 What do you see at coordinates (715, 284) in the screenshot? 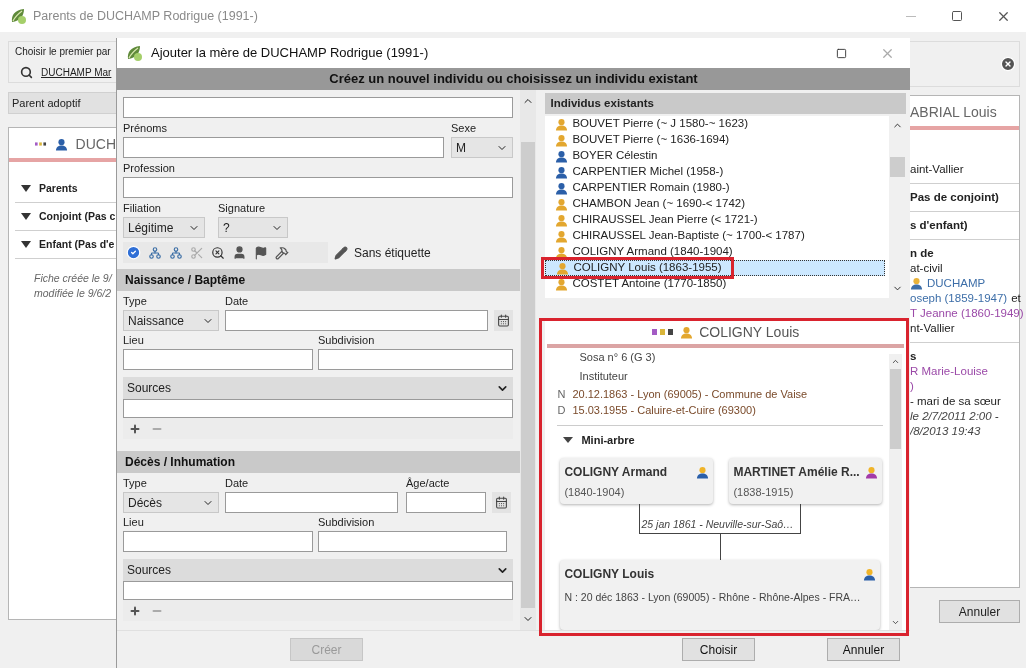
I see `list-item: COSTET Antoine (1770-1850)` at bounding box center [715, 284].